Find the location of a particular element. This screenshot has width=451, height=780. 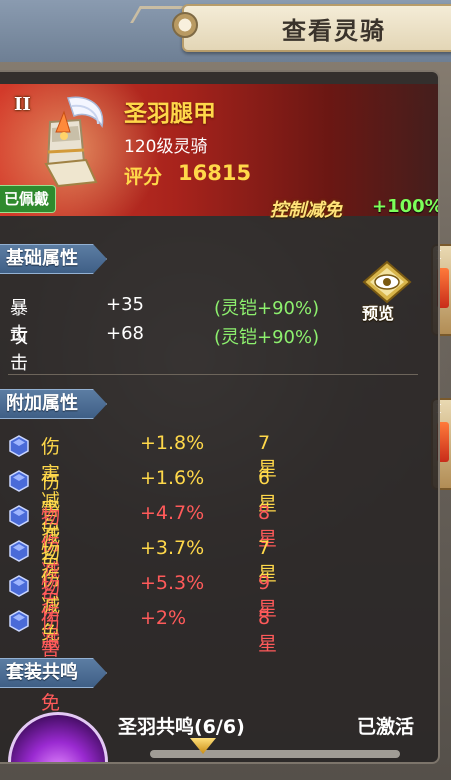

section-additional-attributes: 附加属性 is located at coordinates (53, 404).